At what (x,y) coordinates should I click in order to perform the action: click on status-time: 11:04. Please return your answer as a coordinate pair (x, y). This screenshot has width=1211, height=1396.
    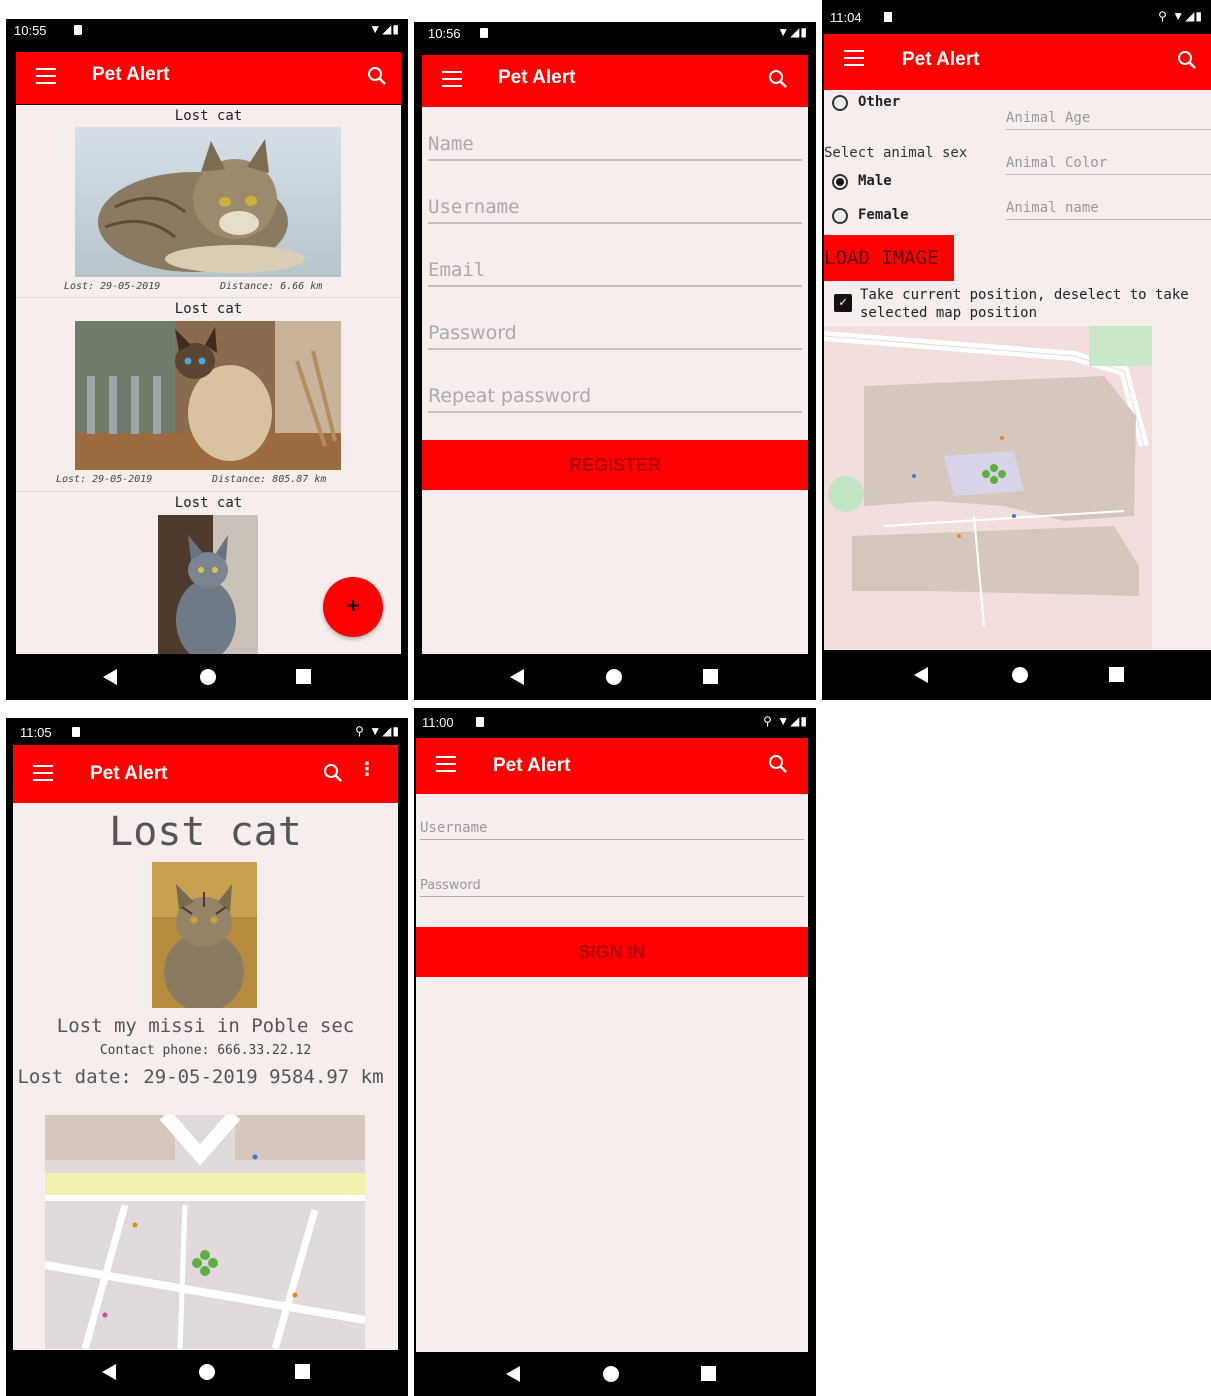
    Looking at the image, I should click on (846, 17).